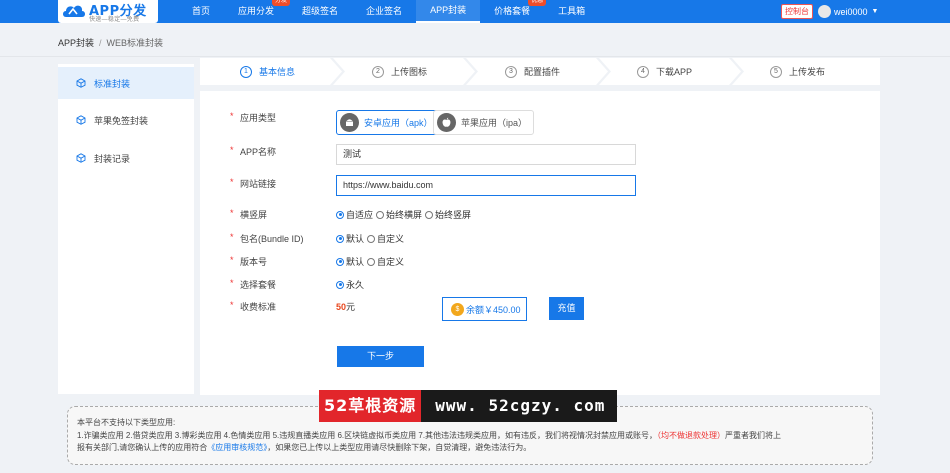 Image resolution: width=950 pixels, height=473 pixels. I want to click on step-label: 配置插件, so click(542, 72).